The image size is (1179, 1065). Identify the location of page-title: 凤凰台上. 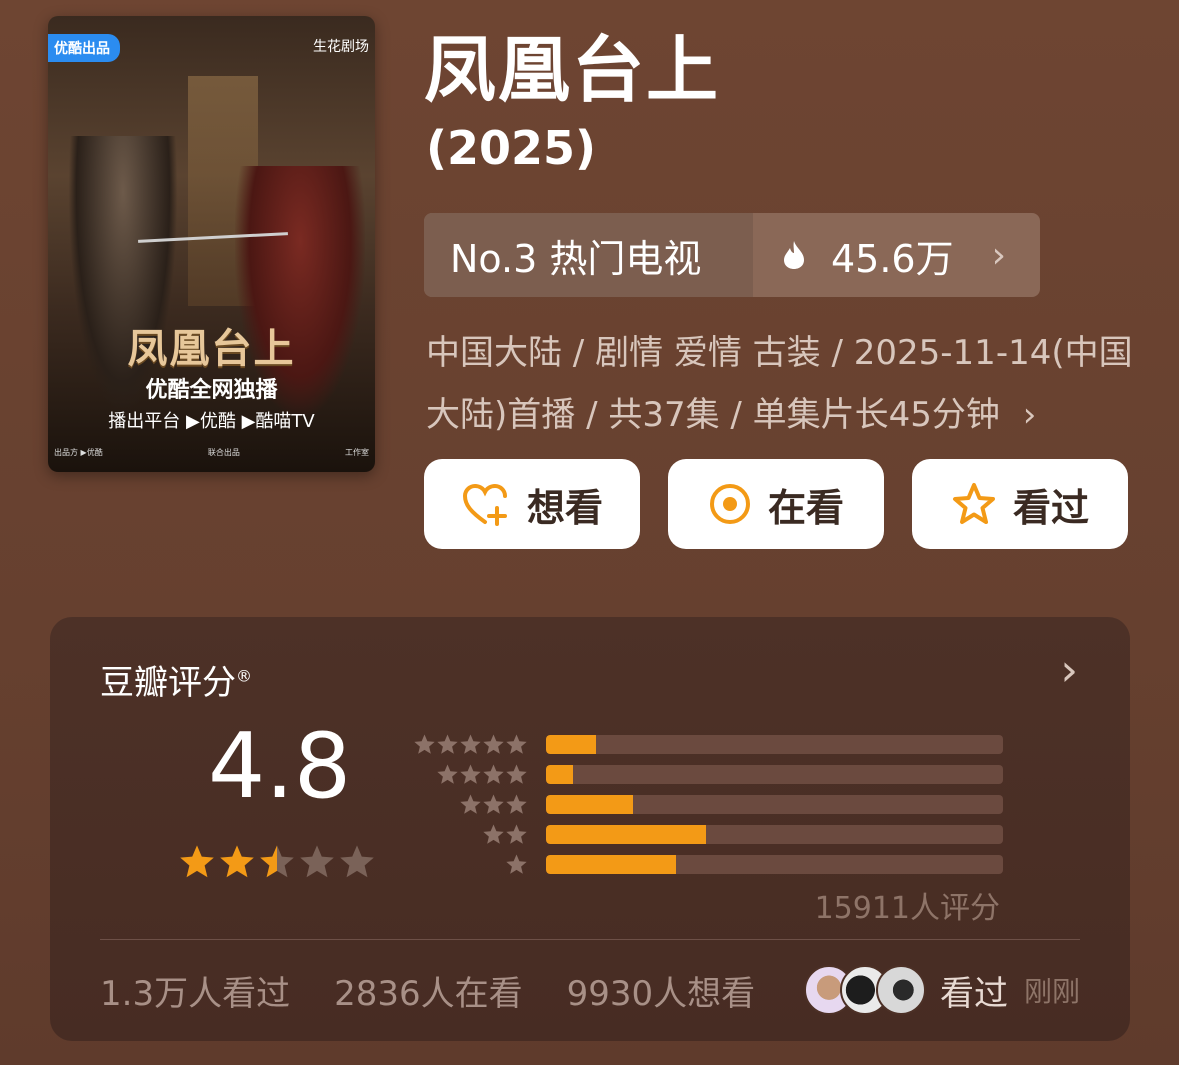
(572, 70).